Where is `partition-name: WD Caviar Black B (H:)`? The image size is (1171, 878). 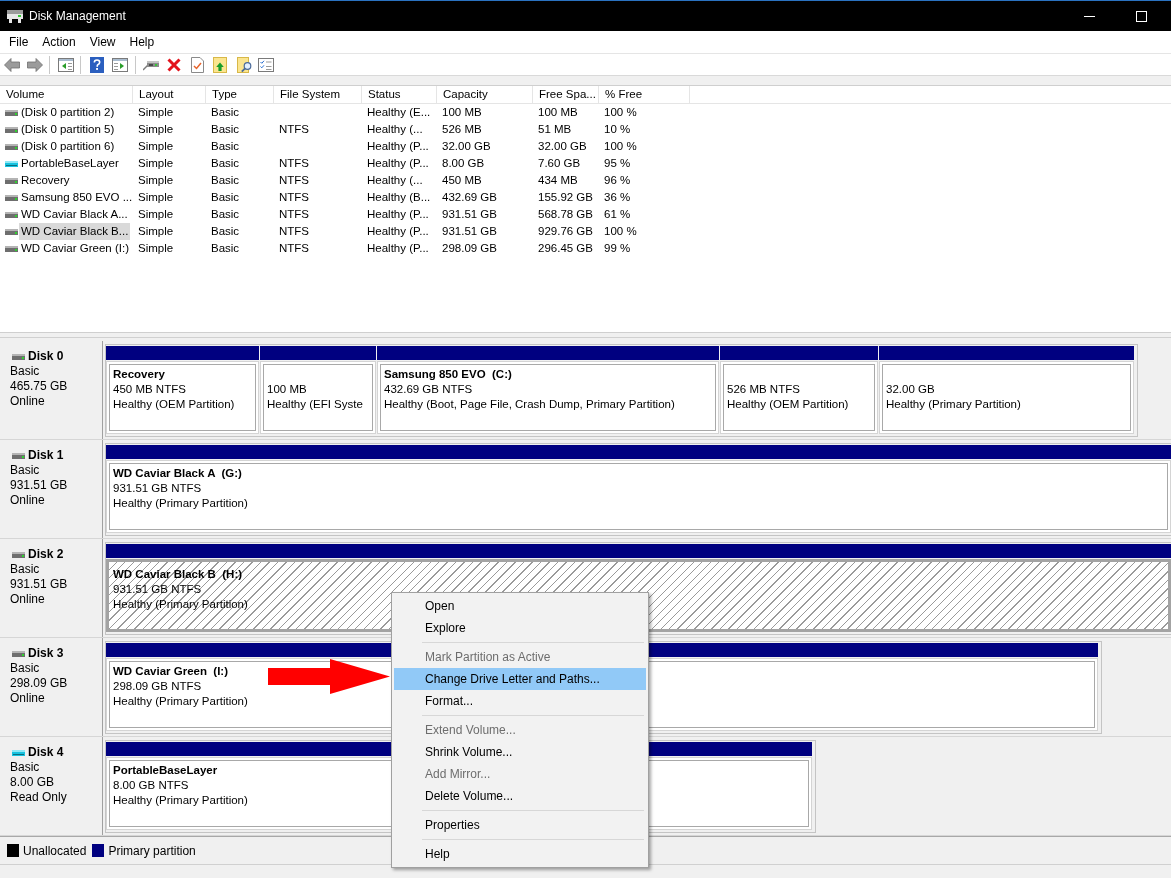
partition-name: WD Caviar Black B (H:) is located at coordinates (178, 574).